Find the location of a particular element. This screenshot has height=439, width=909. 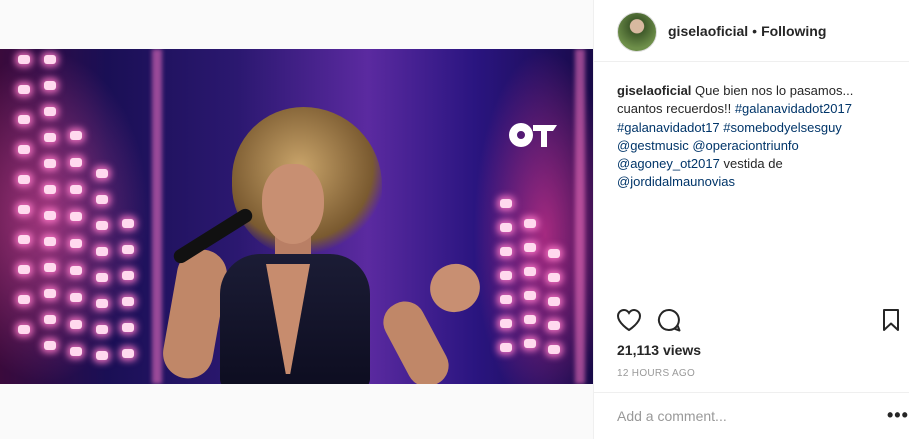

comment-input is located at coordinates (742, 416).